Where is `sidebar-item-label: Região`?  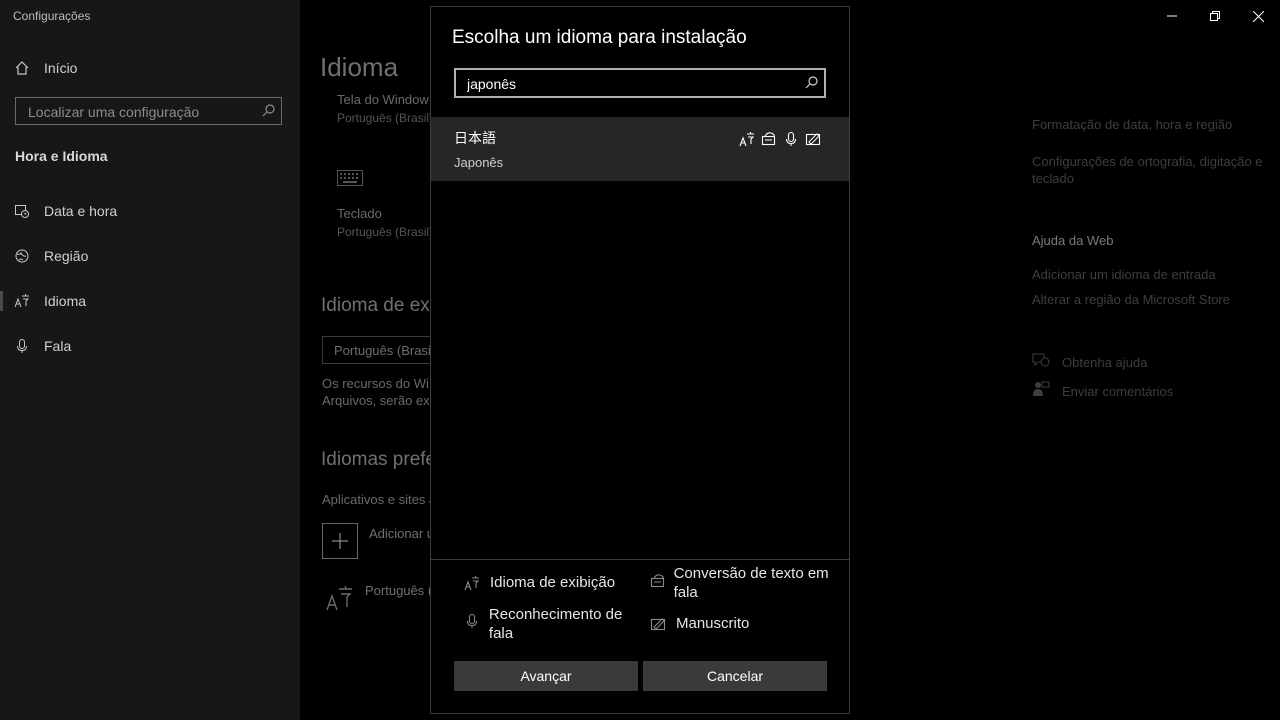
sidebar-item-label: Região is located at coordinates (66, 256).